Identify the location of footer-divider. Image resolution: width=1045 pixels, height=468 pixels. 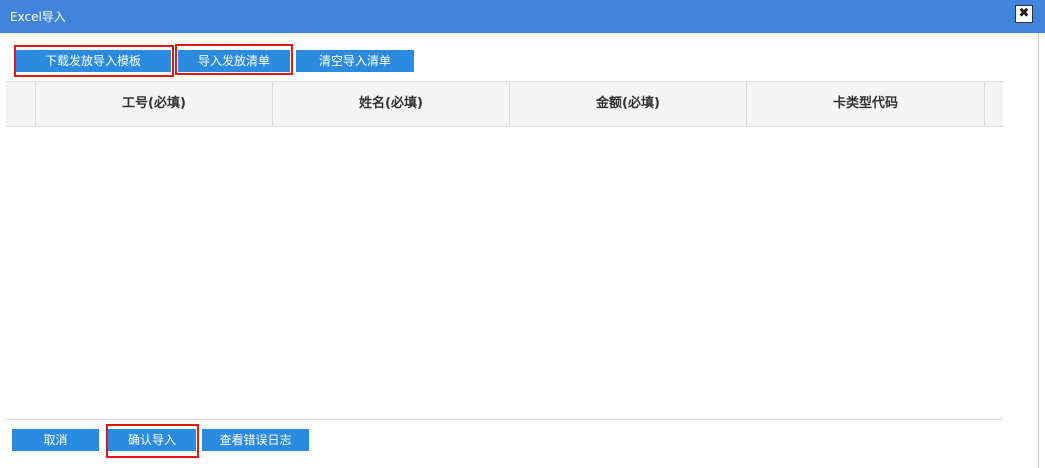
(504, 419).